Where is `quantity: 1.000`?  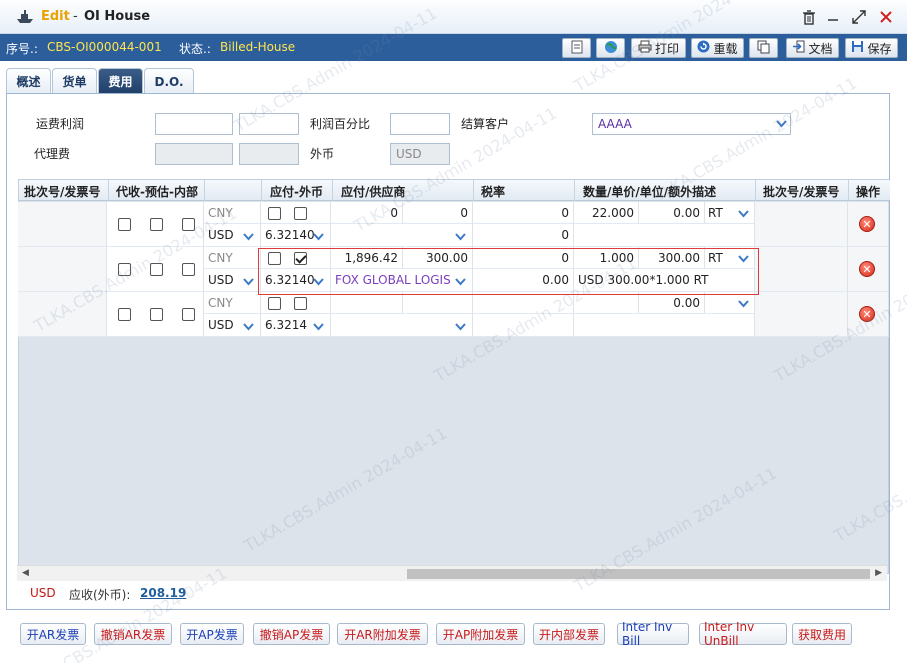 quantity: 1.000 is located at coordinates (606, 258).